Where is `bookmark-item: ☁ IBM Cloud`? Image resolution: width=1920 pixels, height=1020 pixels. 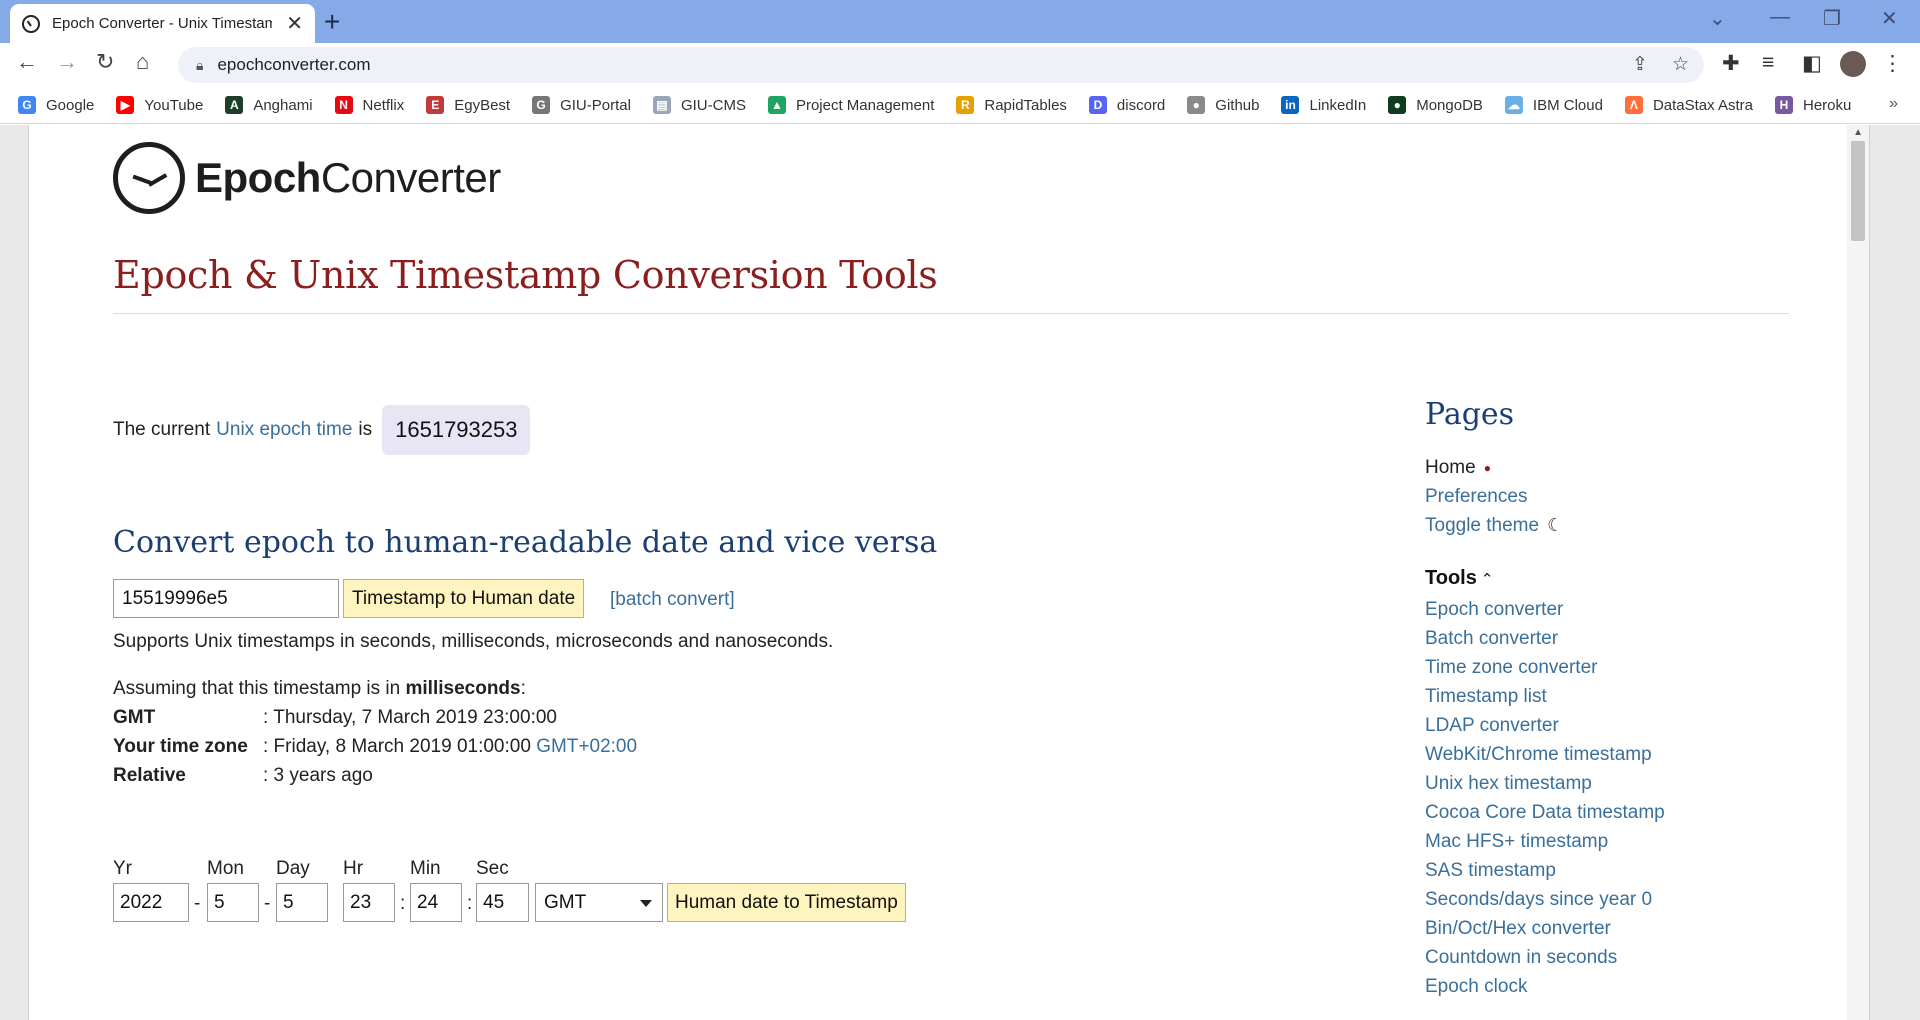
bookmark-item: ☁ IBM Cloud is located at coordinates (1553, 105).